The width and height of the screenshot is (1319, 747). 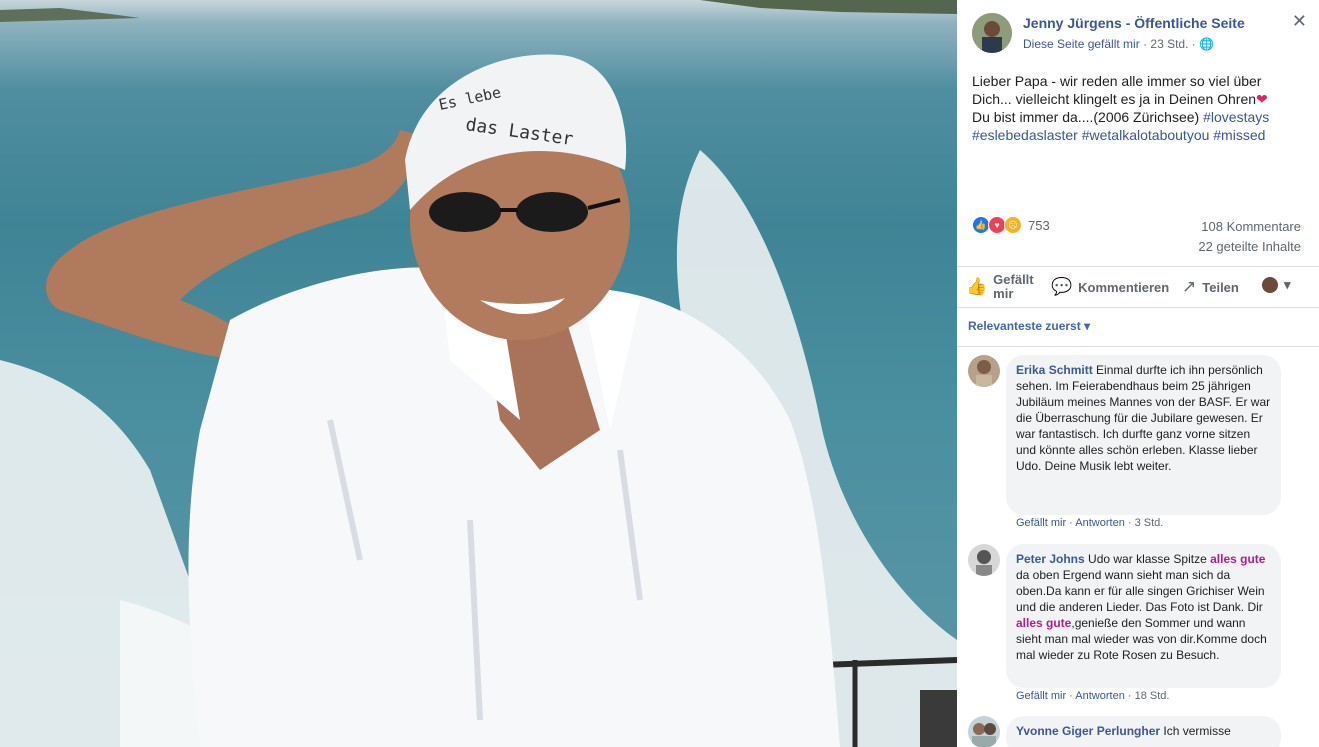 I want to click on reactions-summary: 👍 ♥ ☹ 753, so click(x=1011, y=225).